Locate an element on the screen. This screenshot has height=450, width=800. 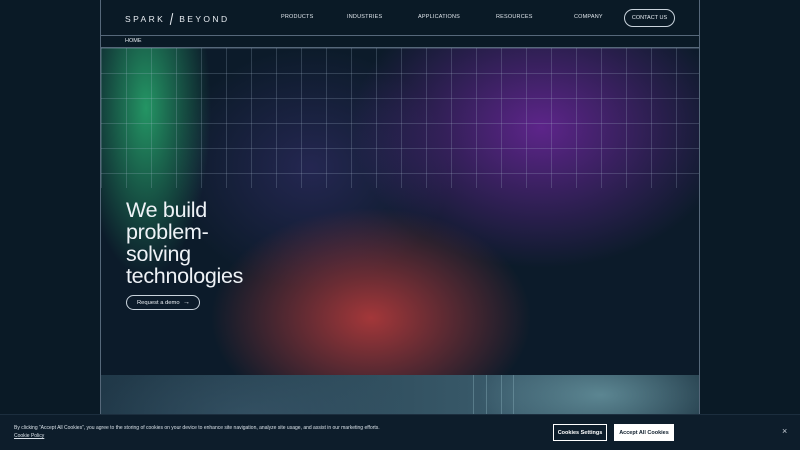
cookie-policy-link: Cookie Policy is located at coordinates (29, 436).